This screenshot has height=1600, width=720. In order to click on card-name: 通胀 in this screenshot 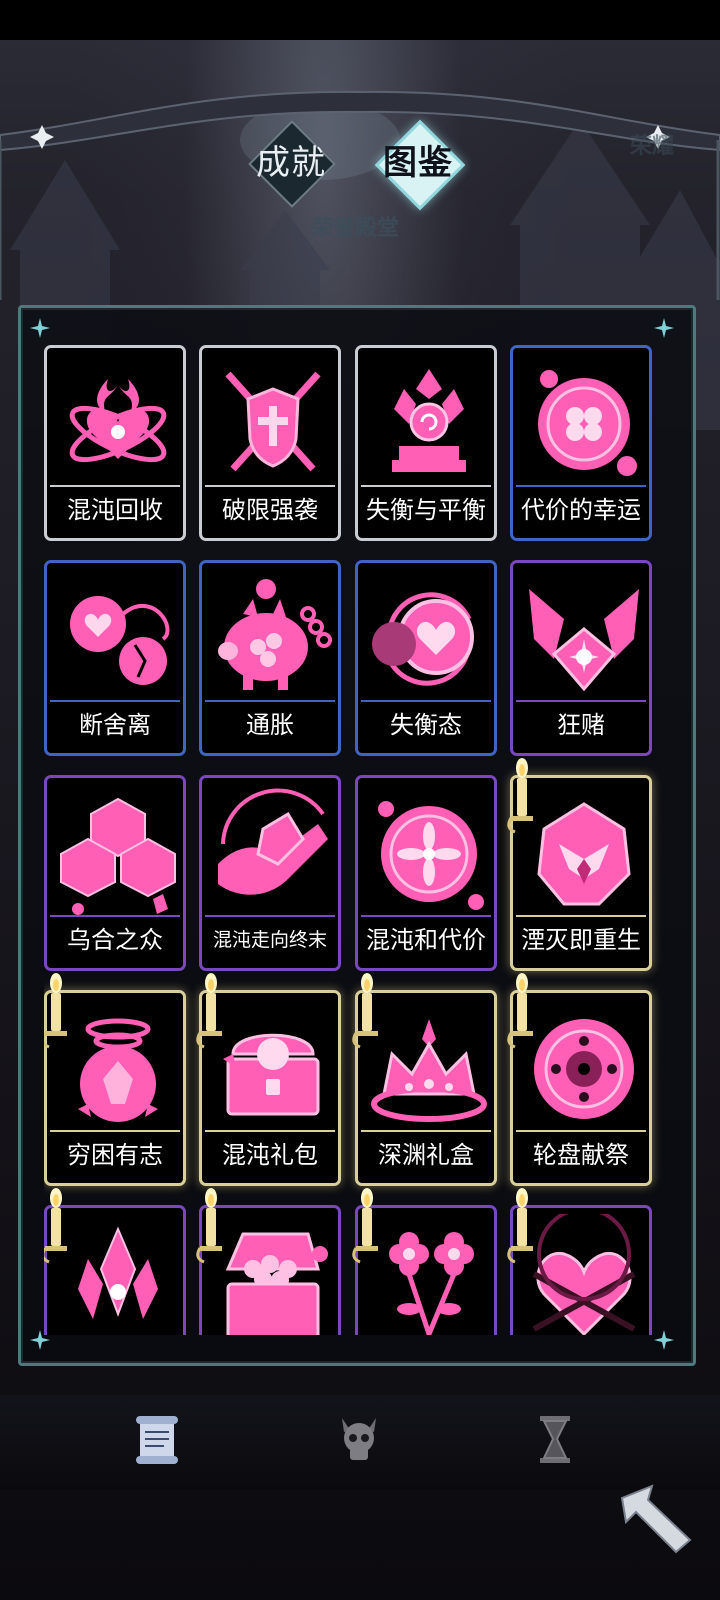, I will do `click(270, 725)`.